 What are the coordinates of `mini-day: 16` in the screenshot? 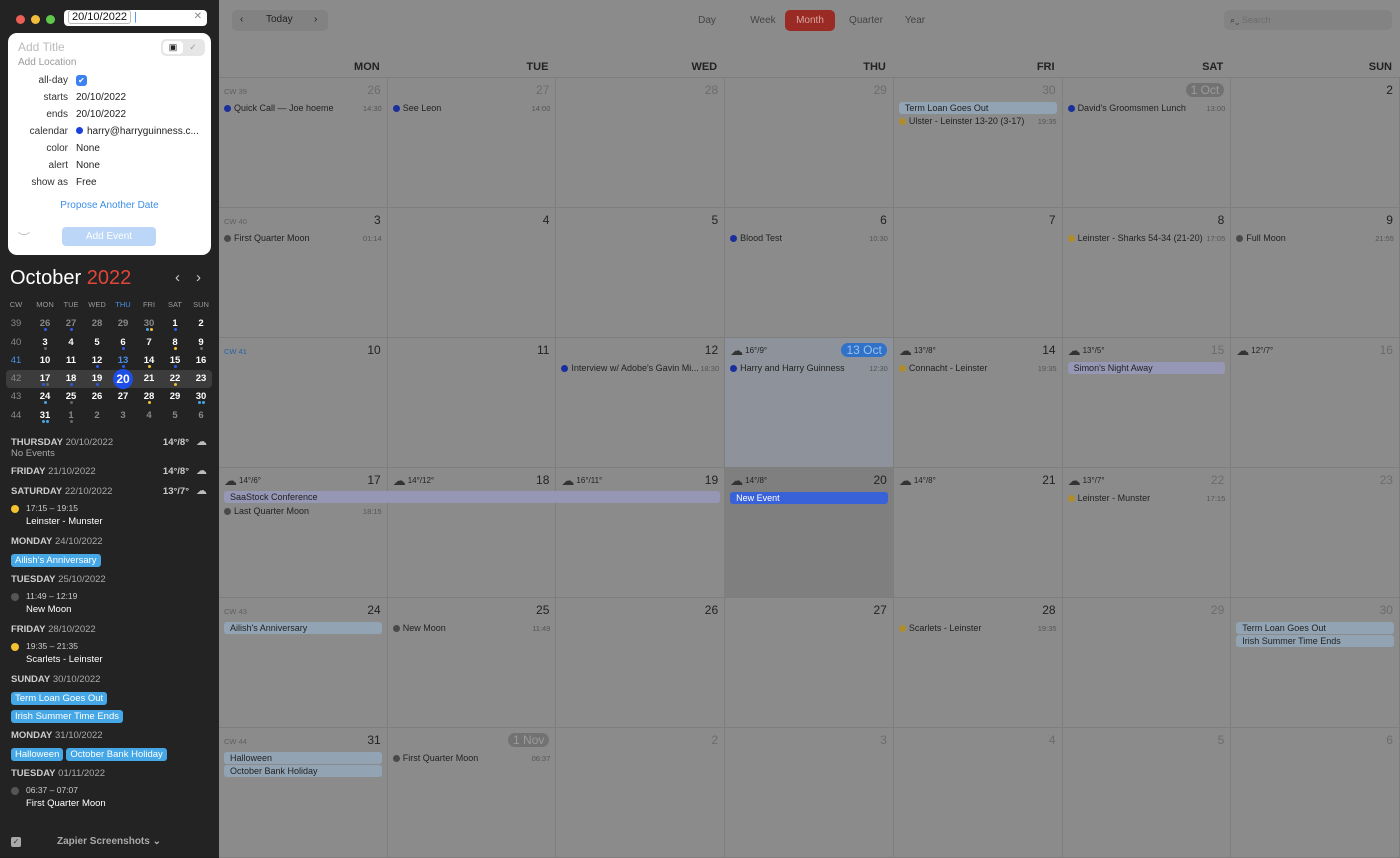 It's located at (201, 360).